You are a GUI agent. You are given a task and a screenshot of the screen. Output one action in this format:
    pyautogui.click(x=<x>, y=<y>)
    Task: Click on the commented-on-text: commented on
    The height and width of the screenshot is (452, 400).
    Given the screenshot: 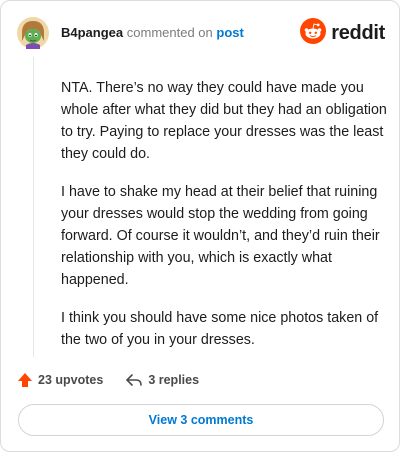 What is the action you would take?
    pyautogui.click(x=169, y=32)
    